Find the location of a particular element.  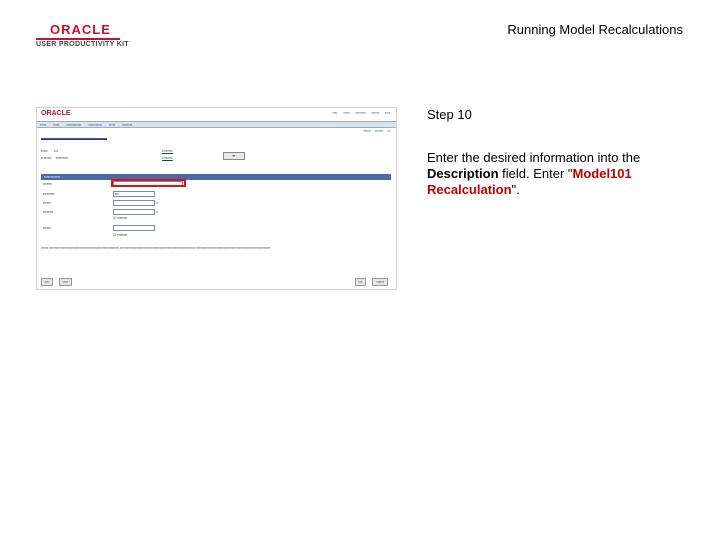

page-title: Running Model Recalculations is located at coordinates (595, 29).